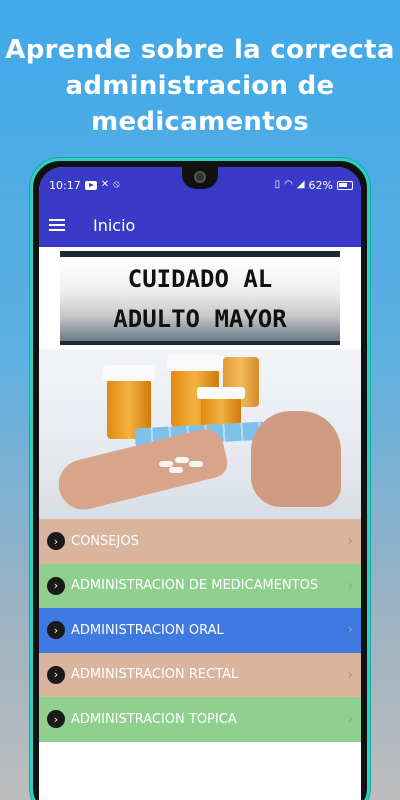 This screenshot has width=400, height=800. I want to click on menu-item-administracion-topica: › ADMINISTRACION TOPICA ›, so click(200, 719).